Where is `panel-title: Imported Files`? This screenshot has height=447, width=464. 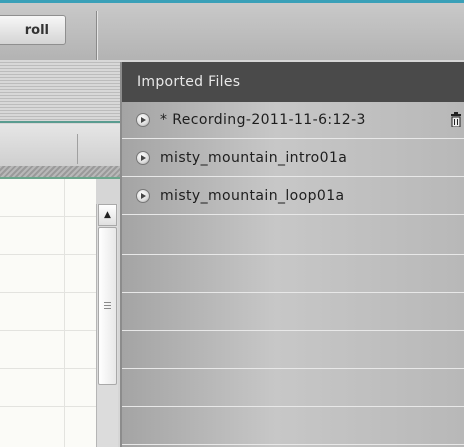 panel-title: Imported Files is located at coordinates (293, 82).